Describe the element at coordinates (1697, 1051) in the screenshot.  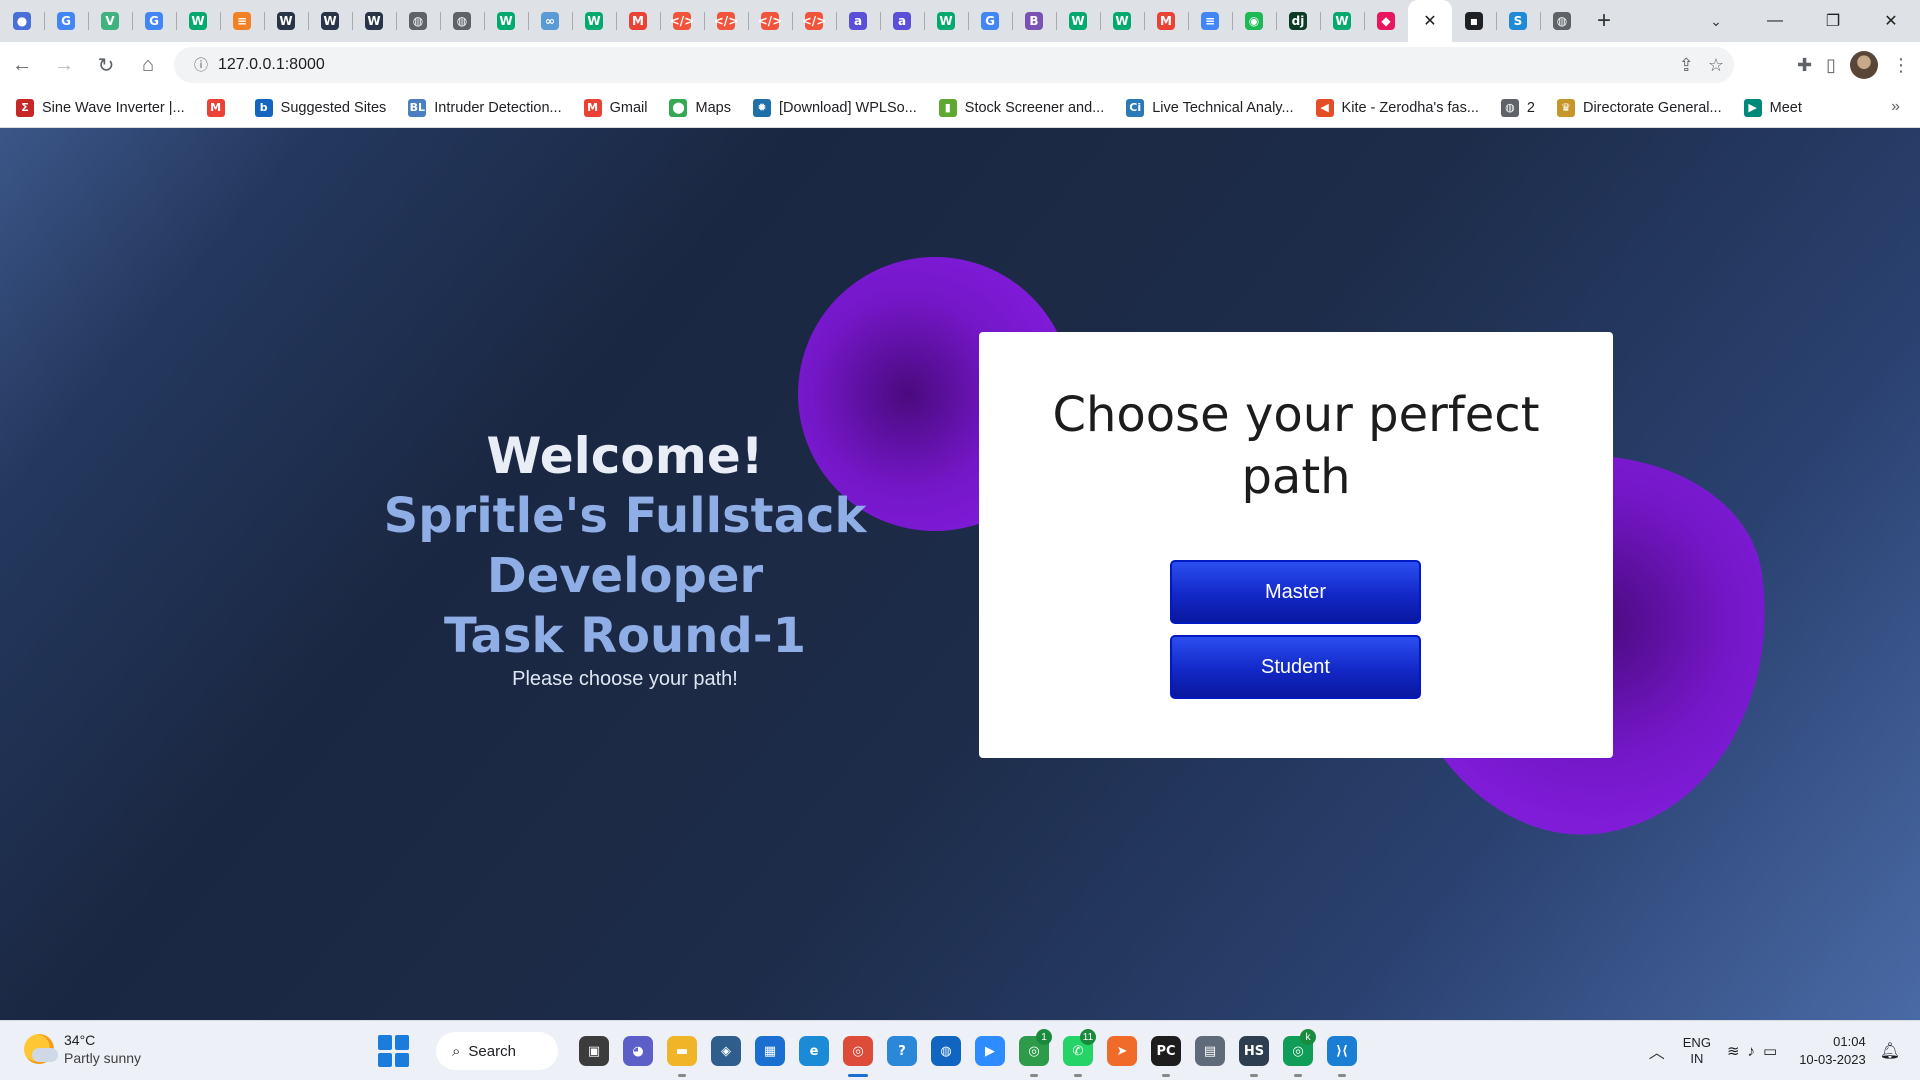
I see `language-indicator: ENG IN` at that location.